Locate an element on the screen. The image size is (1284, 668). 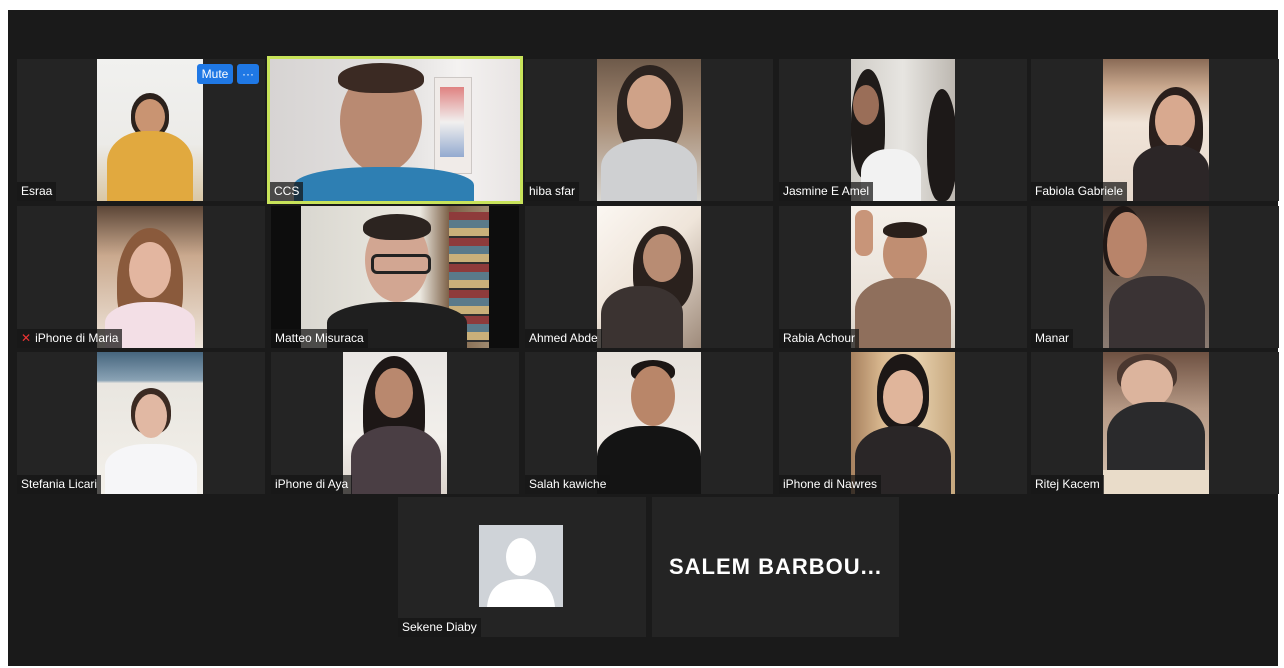
video-tile-iphone-di-nawres: iPhone di Nawres is located at coordinates (903, 423).